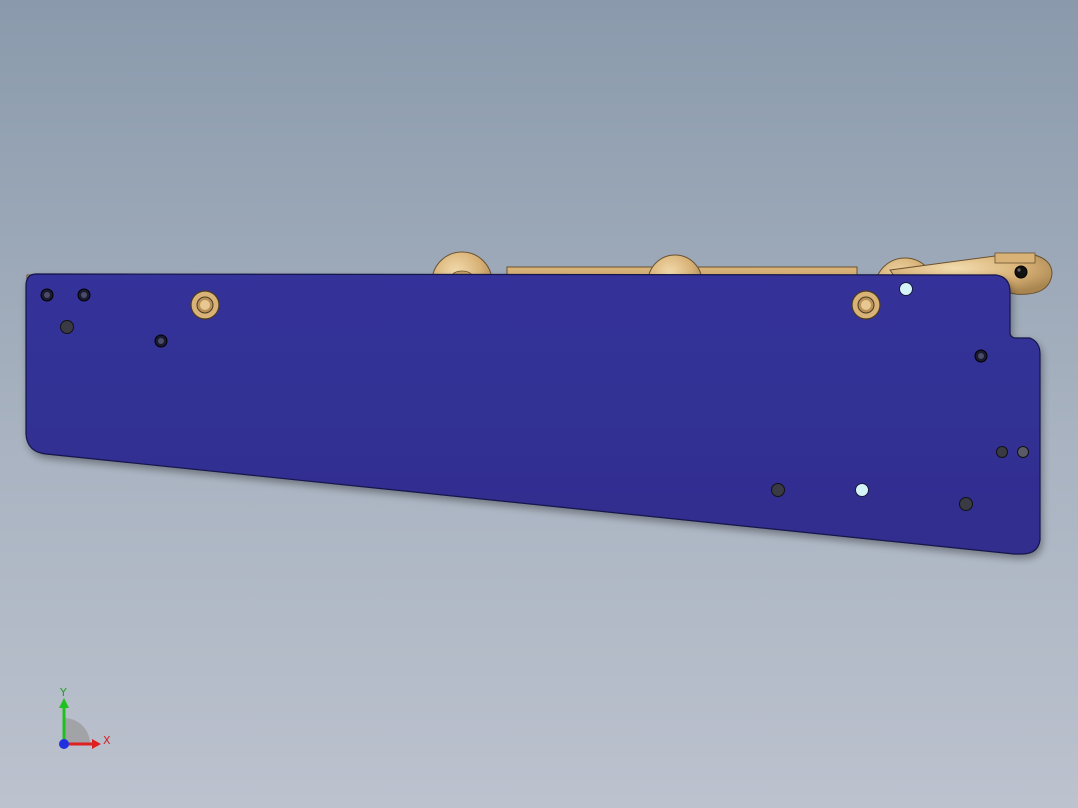 The width and height of the screenshot is (1078, 808). I want to click on orientation-triad: Y X, so click(85, 720).